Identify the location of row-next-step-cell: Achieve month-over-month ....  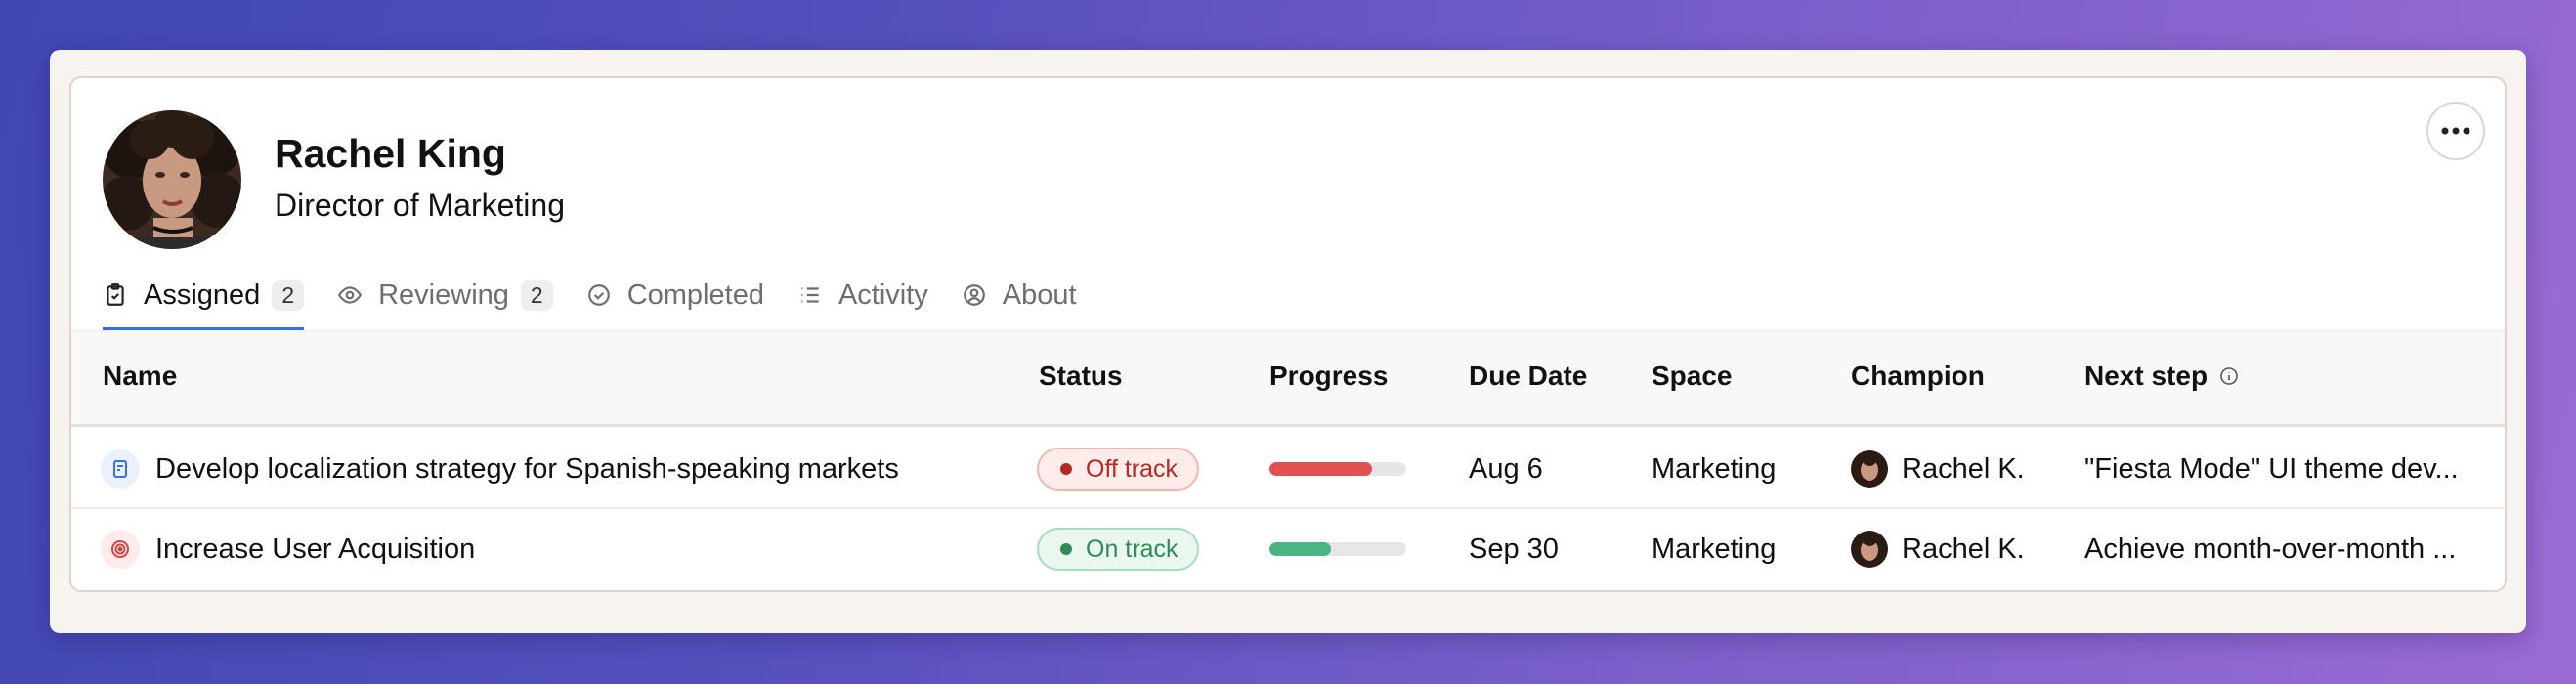
(2284, 549).